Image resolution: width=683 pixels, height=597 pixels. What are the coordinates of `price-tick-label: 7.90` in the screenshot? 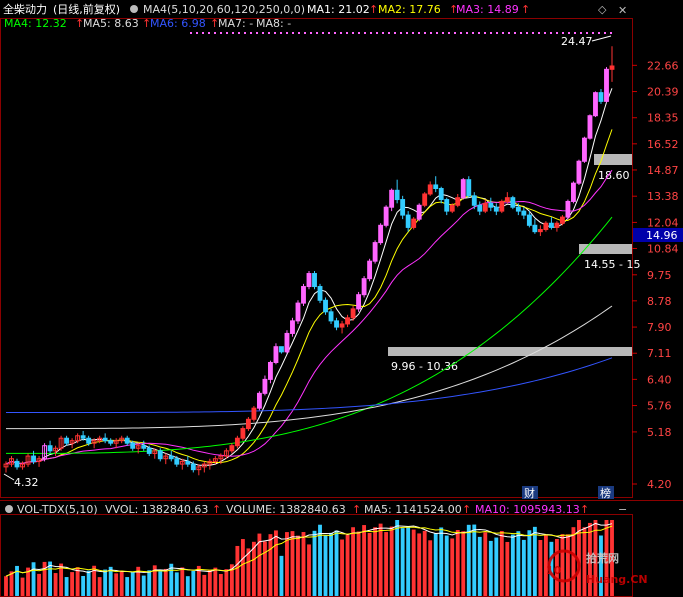 It's located at (659, 327).